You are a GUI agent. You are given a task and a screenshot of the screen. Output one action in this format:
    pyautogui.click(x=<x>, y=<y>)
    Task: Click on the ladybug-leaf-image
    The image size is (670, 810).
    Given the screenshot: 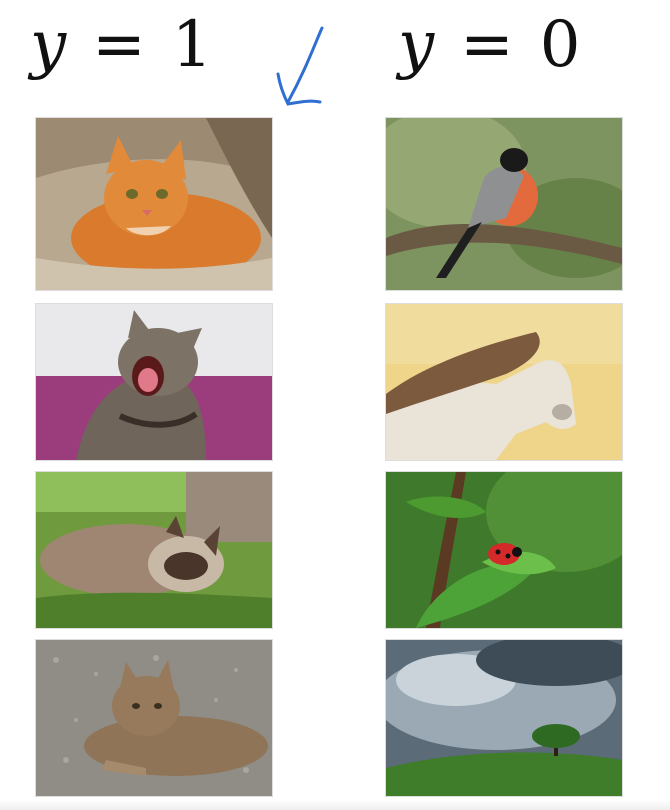 What is the action you would take?
    pyautogui.click(x=504, y=550)
    